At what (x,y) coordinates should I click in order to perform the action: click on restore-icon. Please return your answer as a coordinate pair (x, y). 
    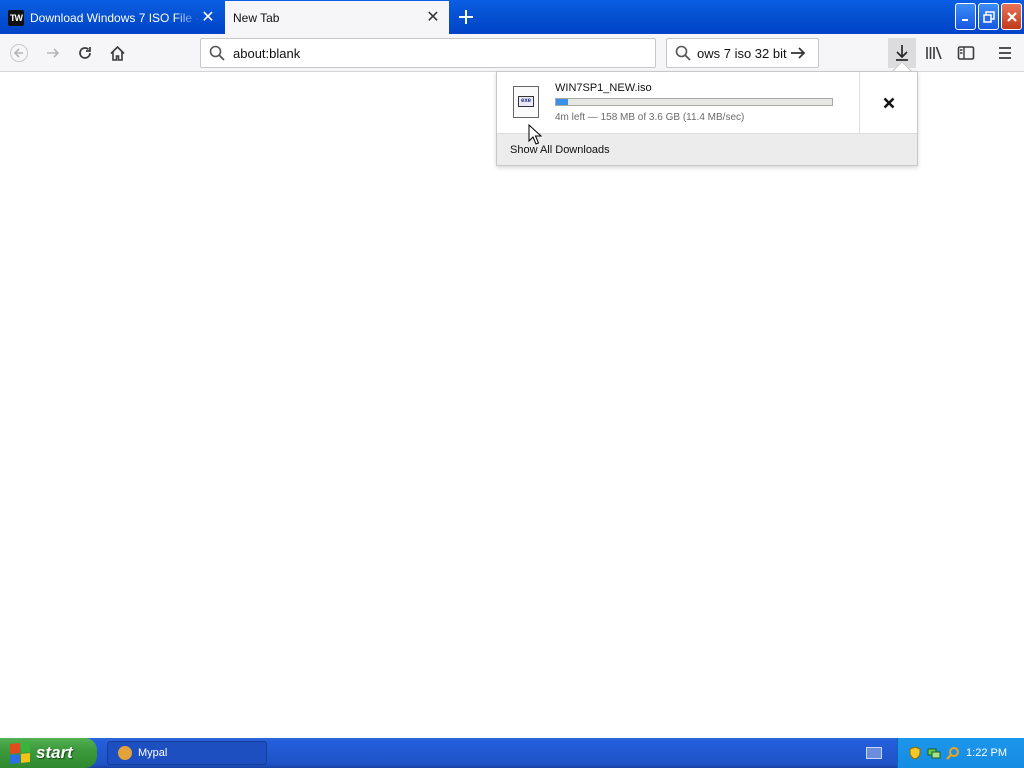
    Looking at the image, I should click on (988, 16).